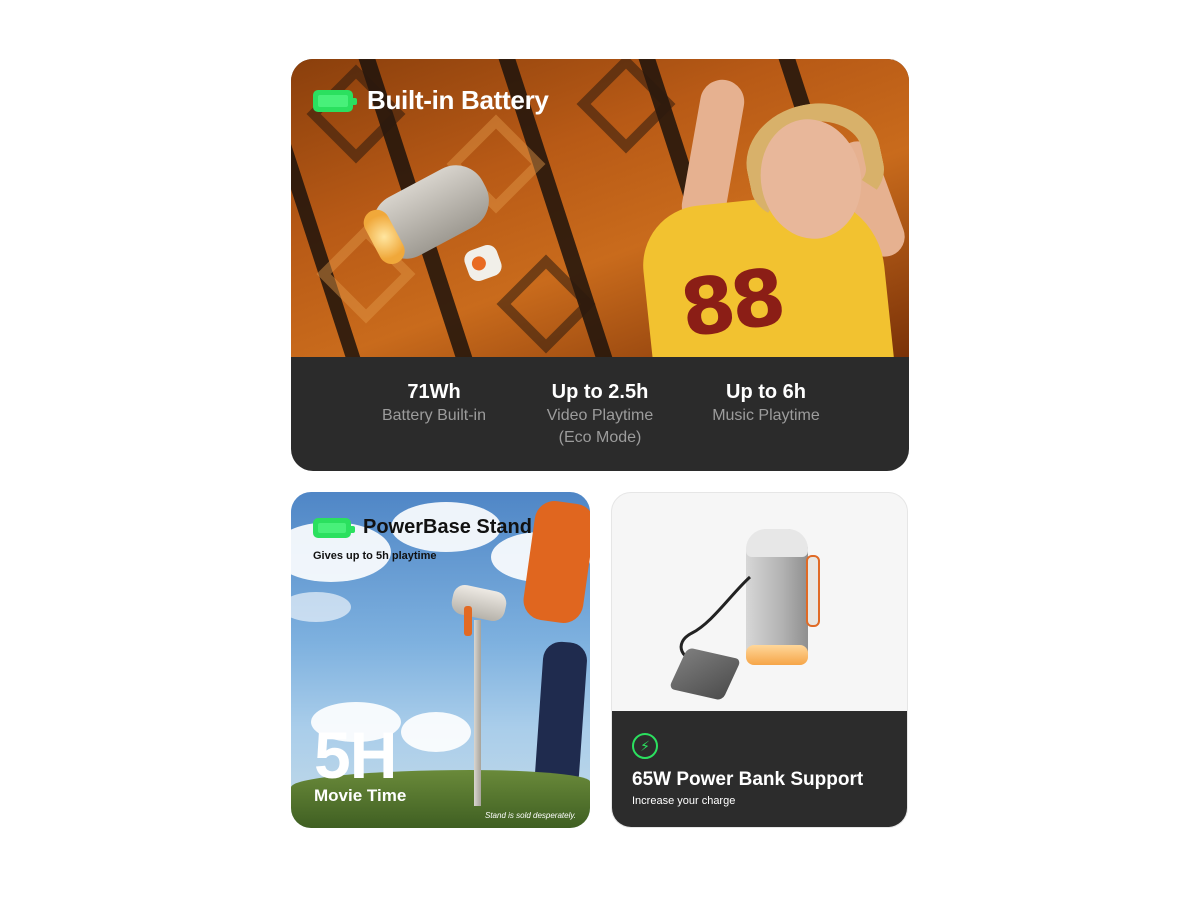 The image size is (1200, 900). What do you see at coordinates (748, 779) in the screenshot?
I see `power-bank-title: 65W Power Bank Support` at bounding box center [748, 779].